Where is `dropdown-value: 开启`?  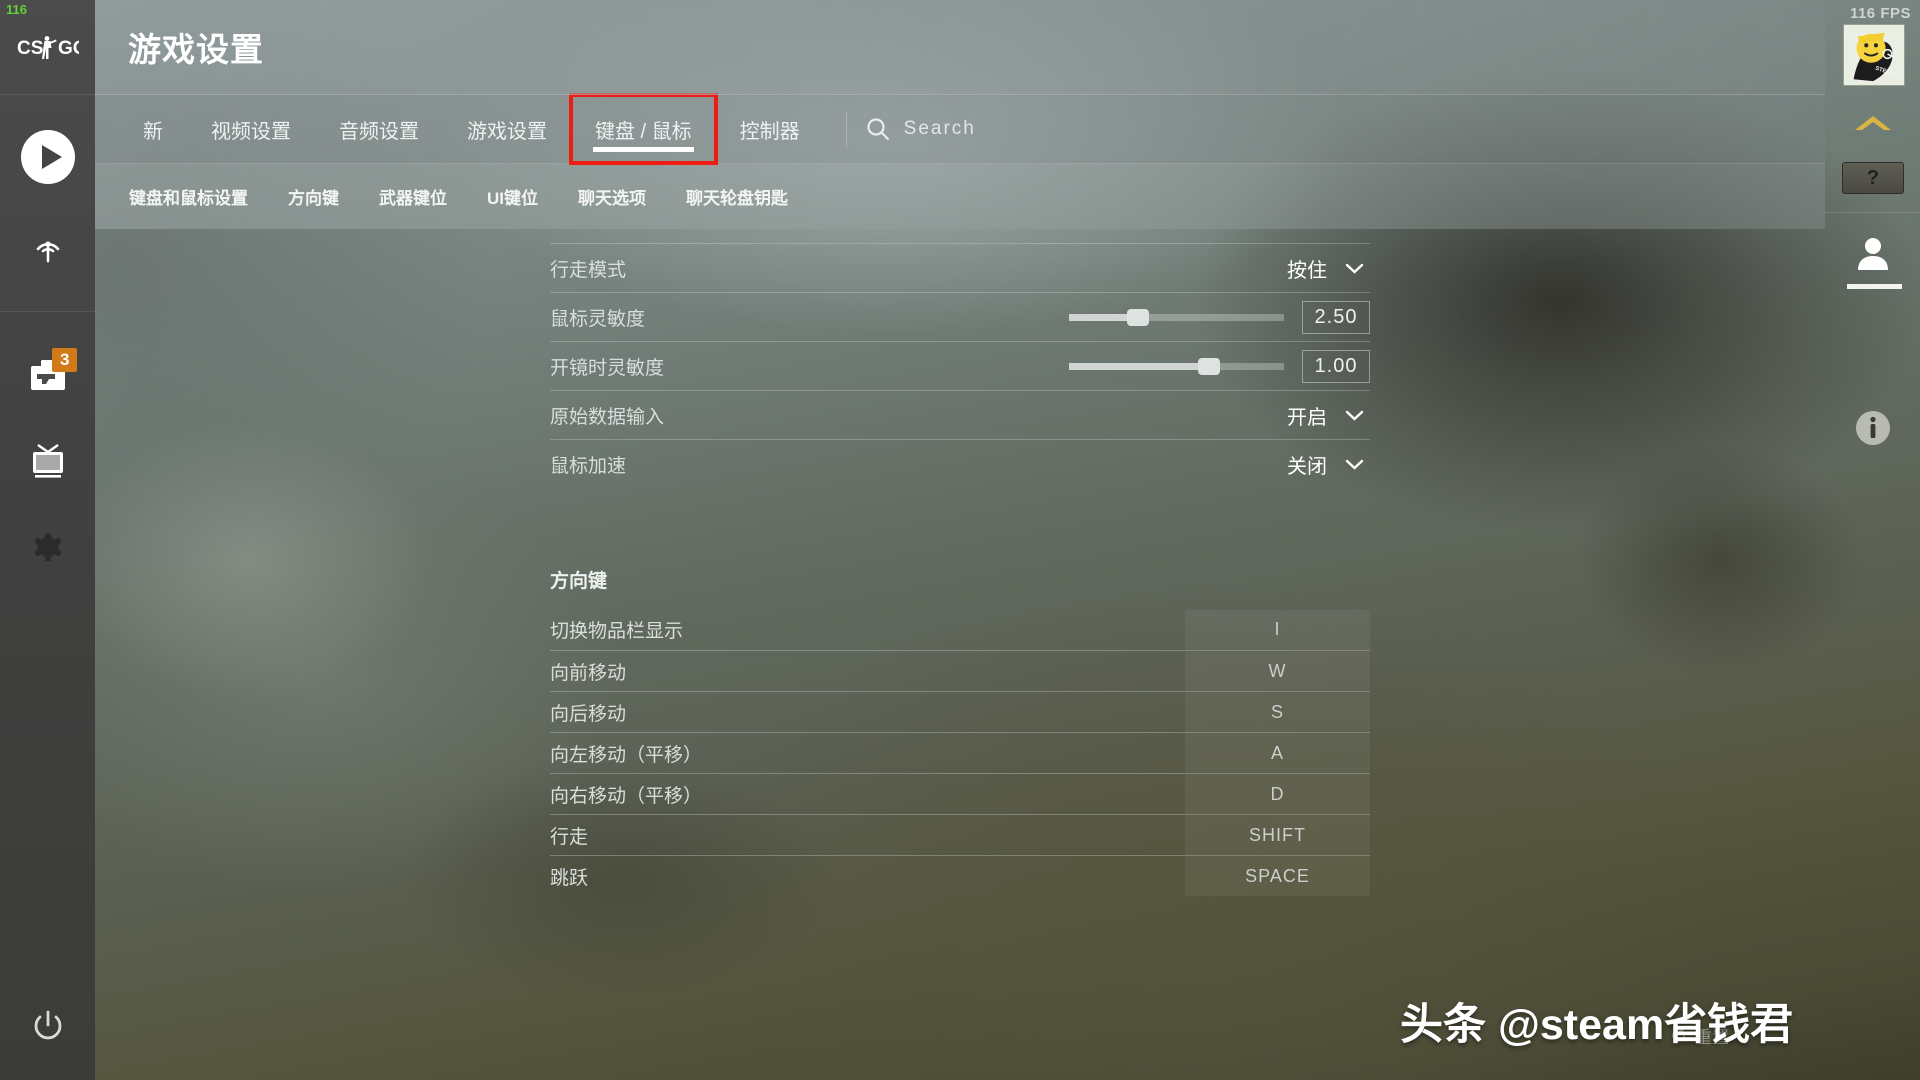 dropdown-value: 开启 is located at coordinates (1307, 417).